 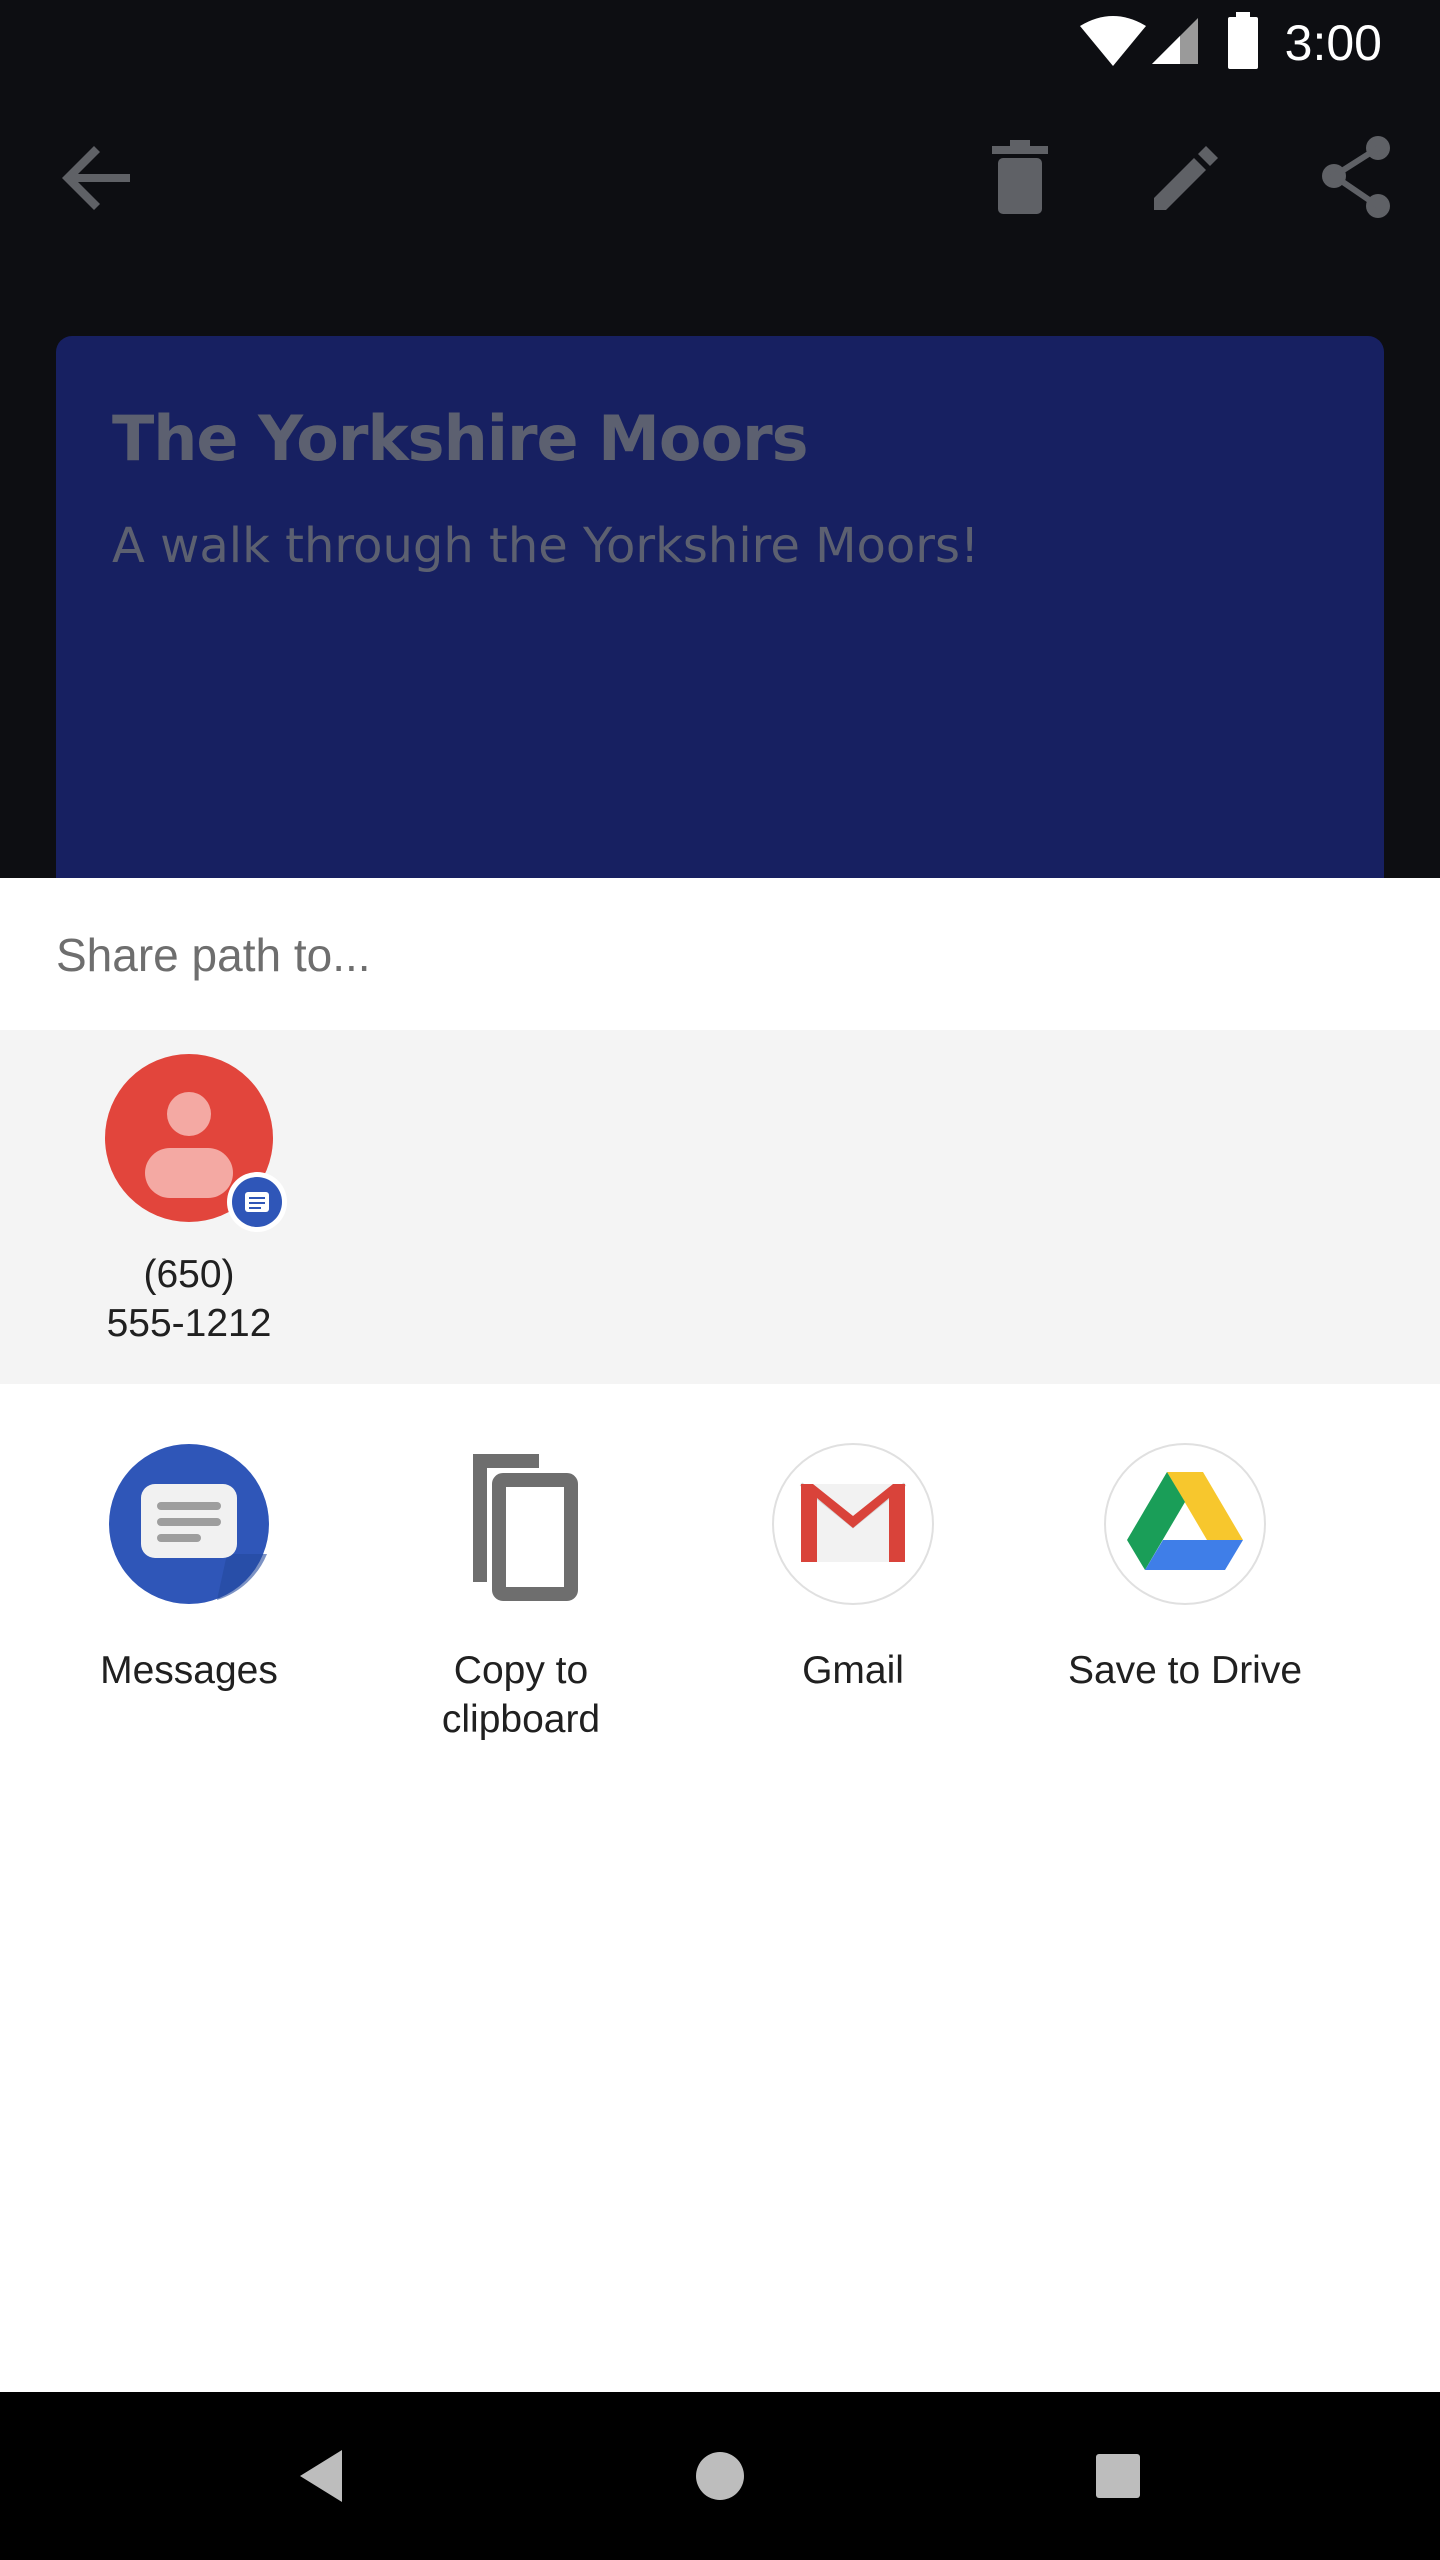 I want to click on nav-back-button, so click(x=322, y=2476).